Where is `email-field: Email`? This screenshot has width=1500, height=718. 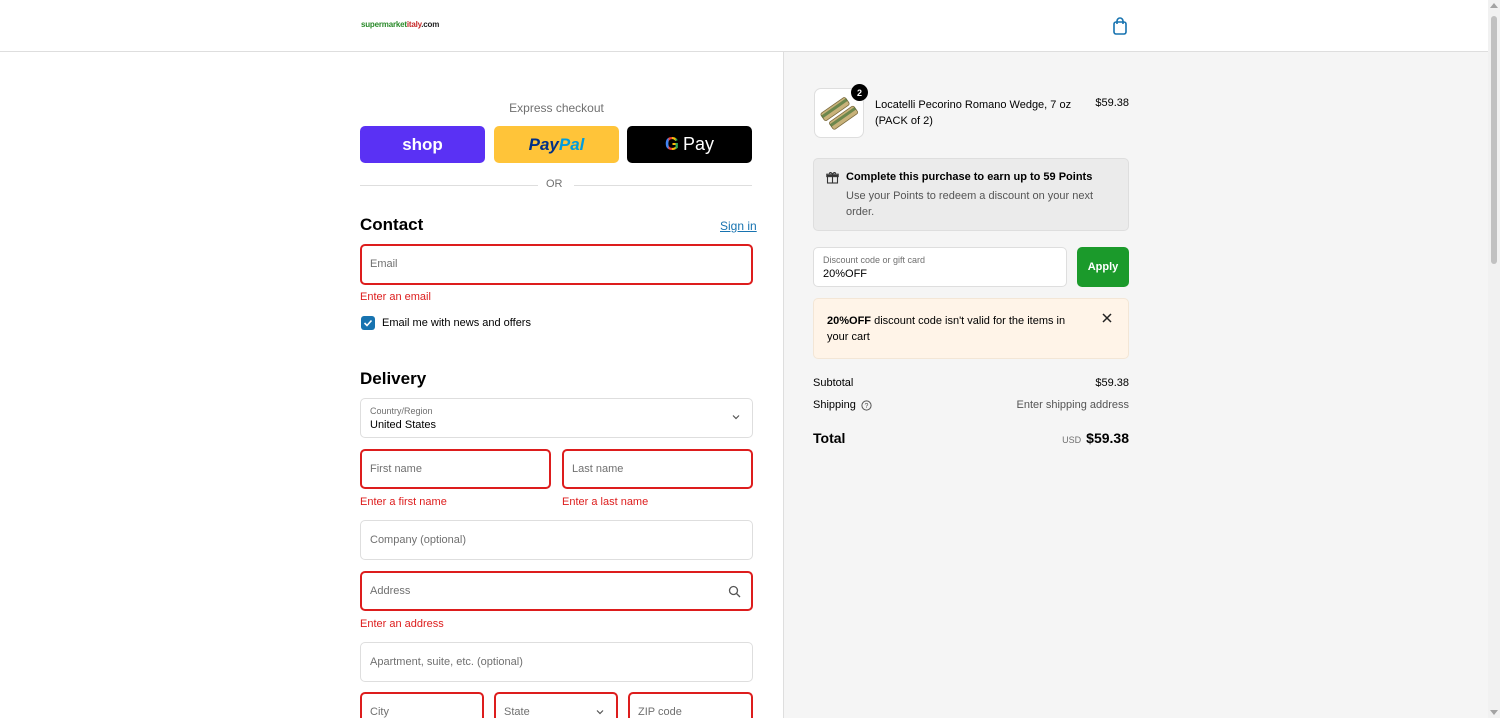 email-field: Email is located at coordinates (556, 264).